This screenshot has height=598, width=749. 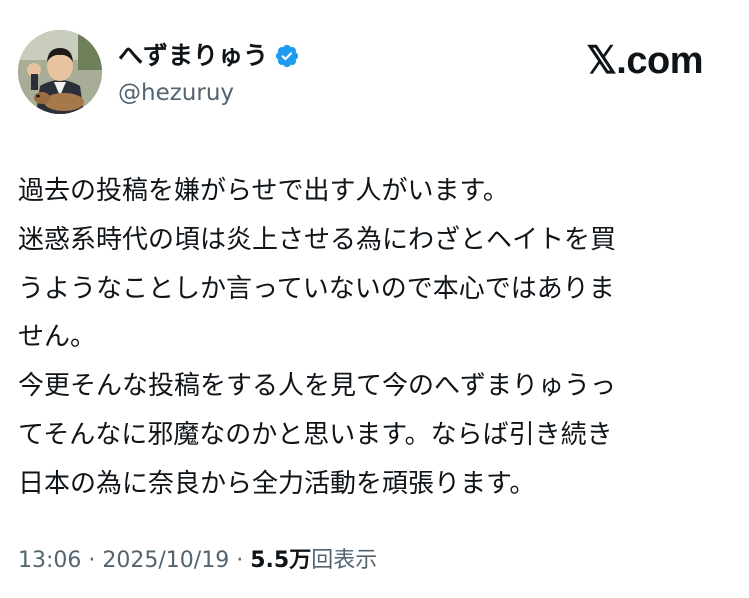 I want to click on avatar-image, so click(x=60, y=72).